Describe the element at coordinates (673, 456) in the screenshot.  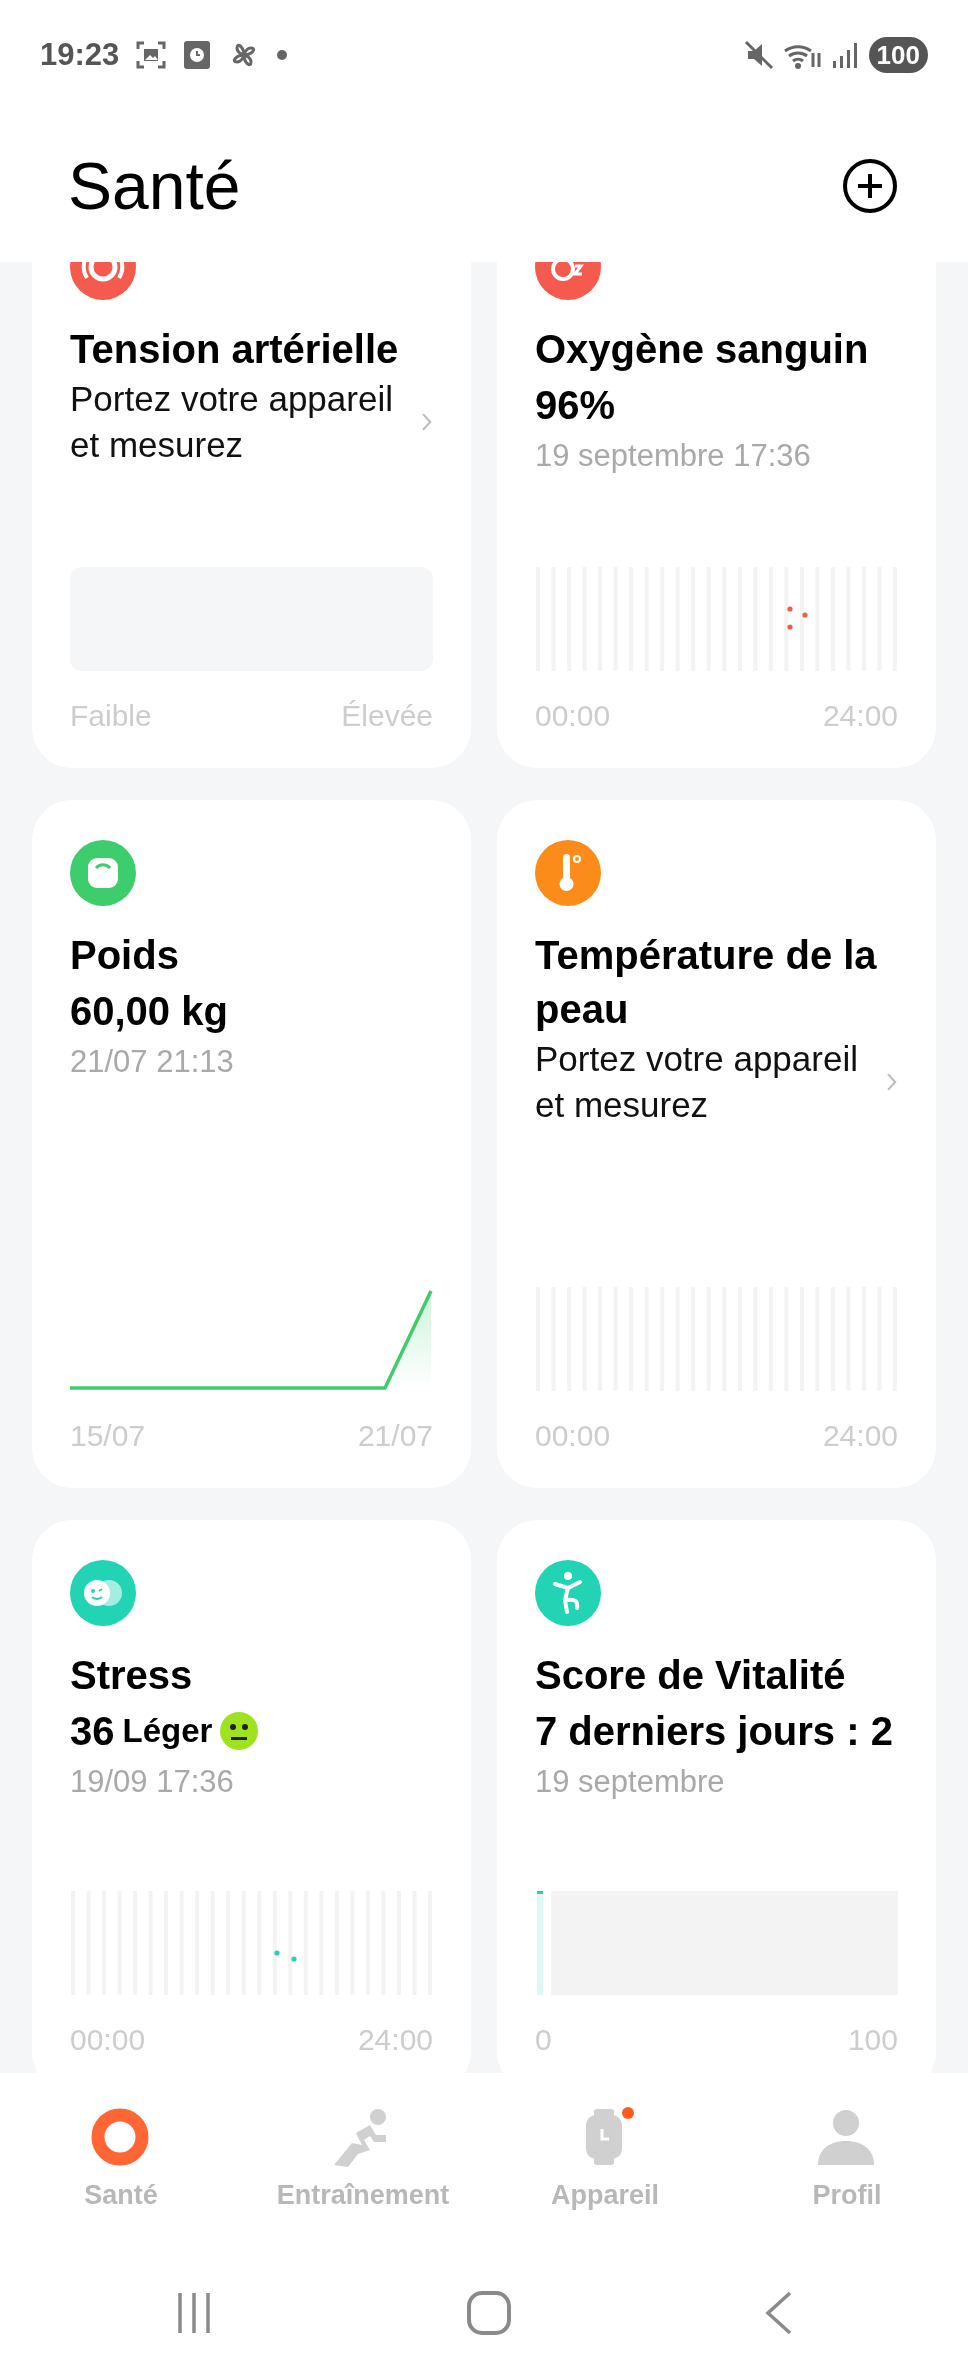
I see `measurement-date: 19 septembre 17:36` at that location.